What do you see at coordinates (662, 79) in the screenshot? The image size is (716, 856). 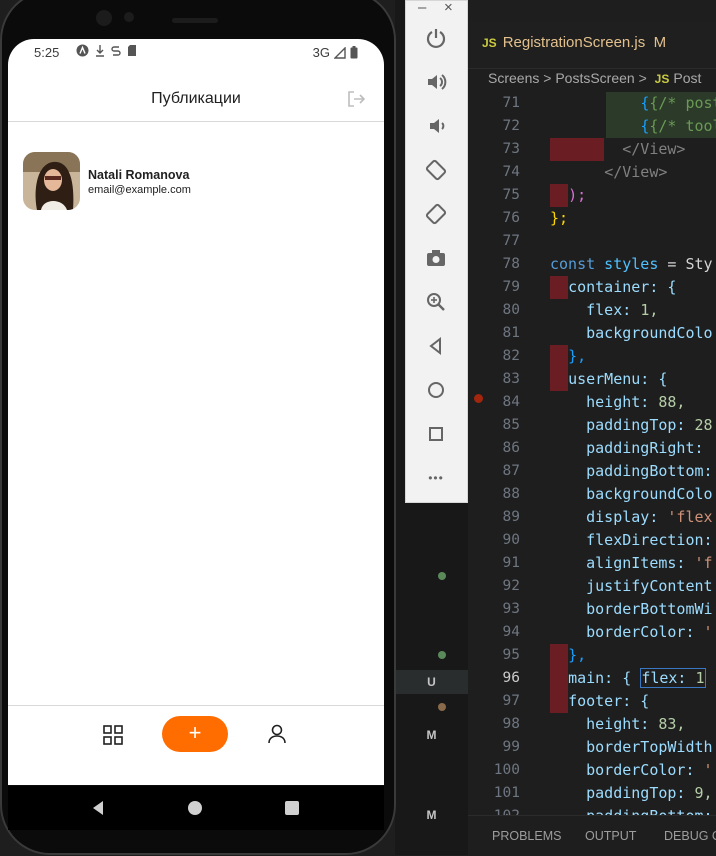 I see `javascript-file-icon: JS` at bounding box center [662, 79].